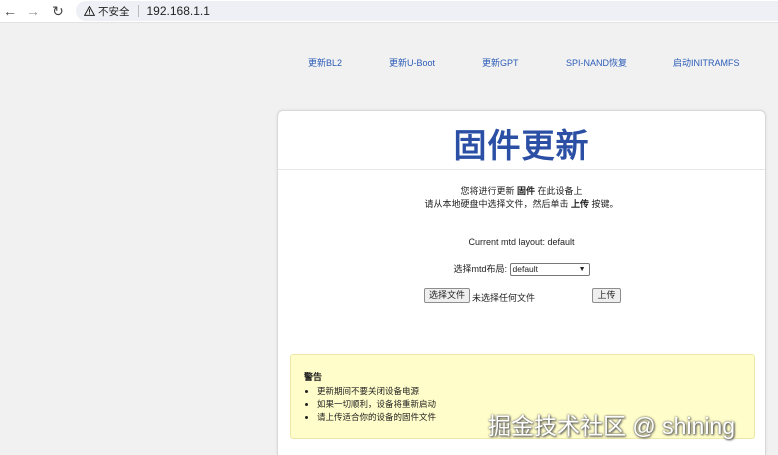 Image resolution: width=778 pixels, height=455 pixels. Describe the element at coordinates (376, 391) in the screenshot. I see `warning-item: 更新期间不要关闭设备电源` at that location.